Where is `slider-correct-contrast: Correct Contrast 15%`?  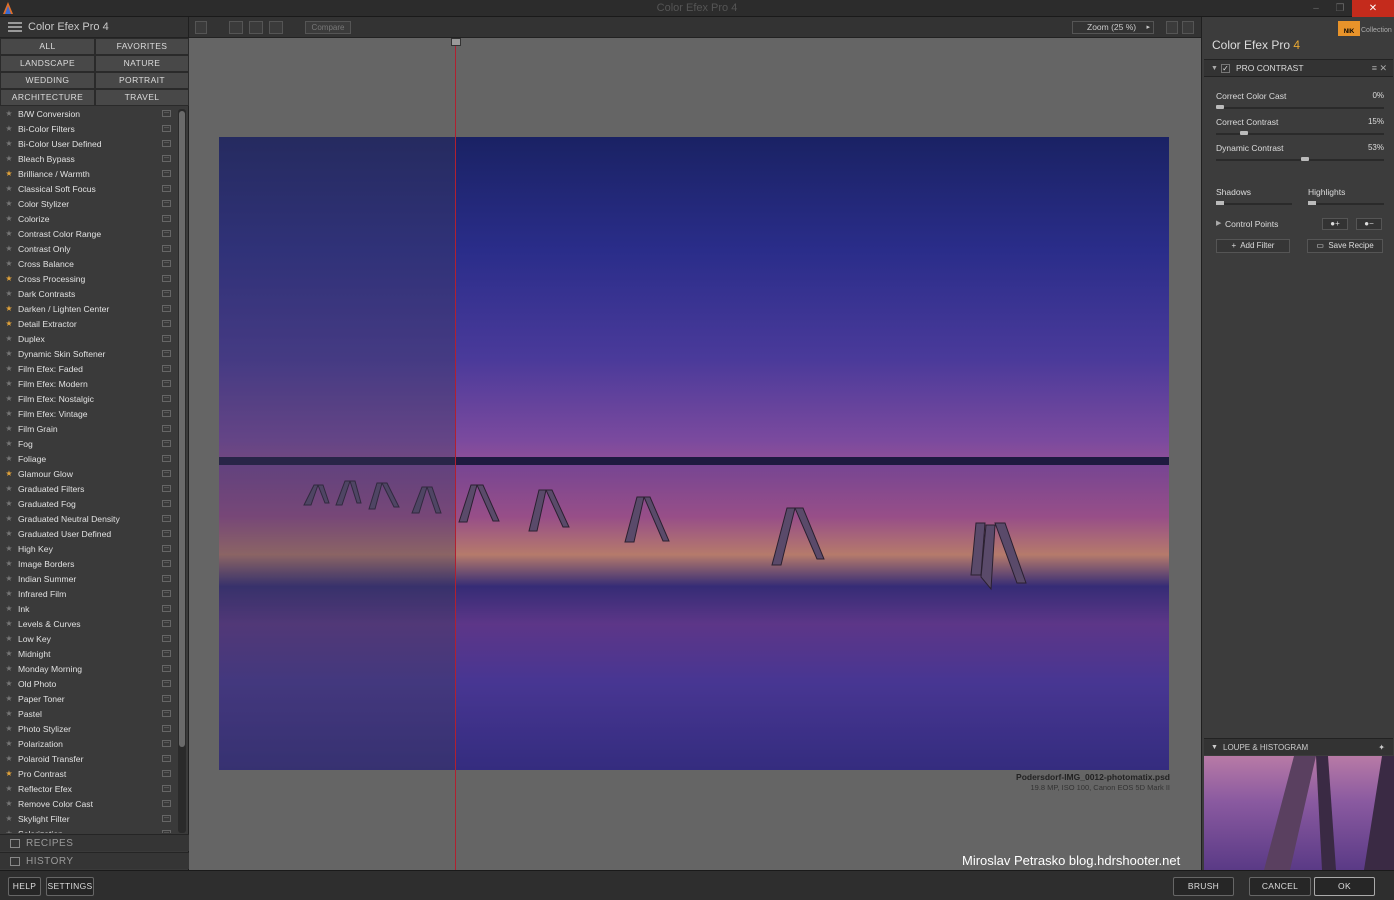 slider-correct-contrast: Correct Contrast 15% is located at coordinates (1300, 126).